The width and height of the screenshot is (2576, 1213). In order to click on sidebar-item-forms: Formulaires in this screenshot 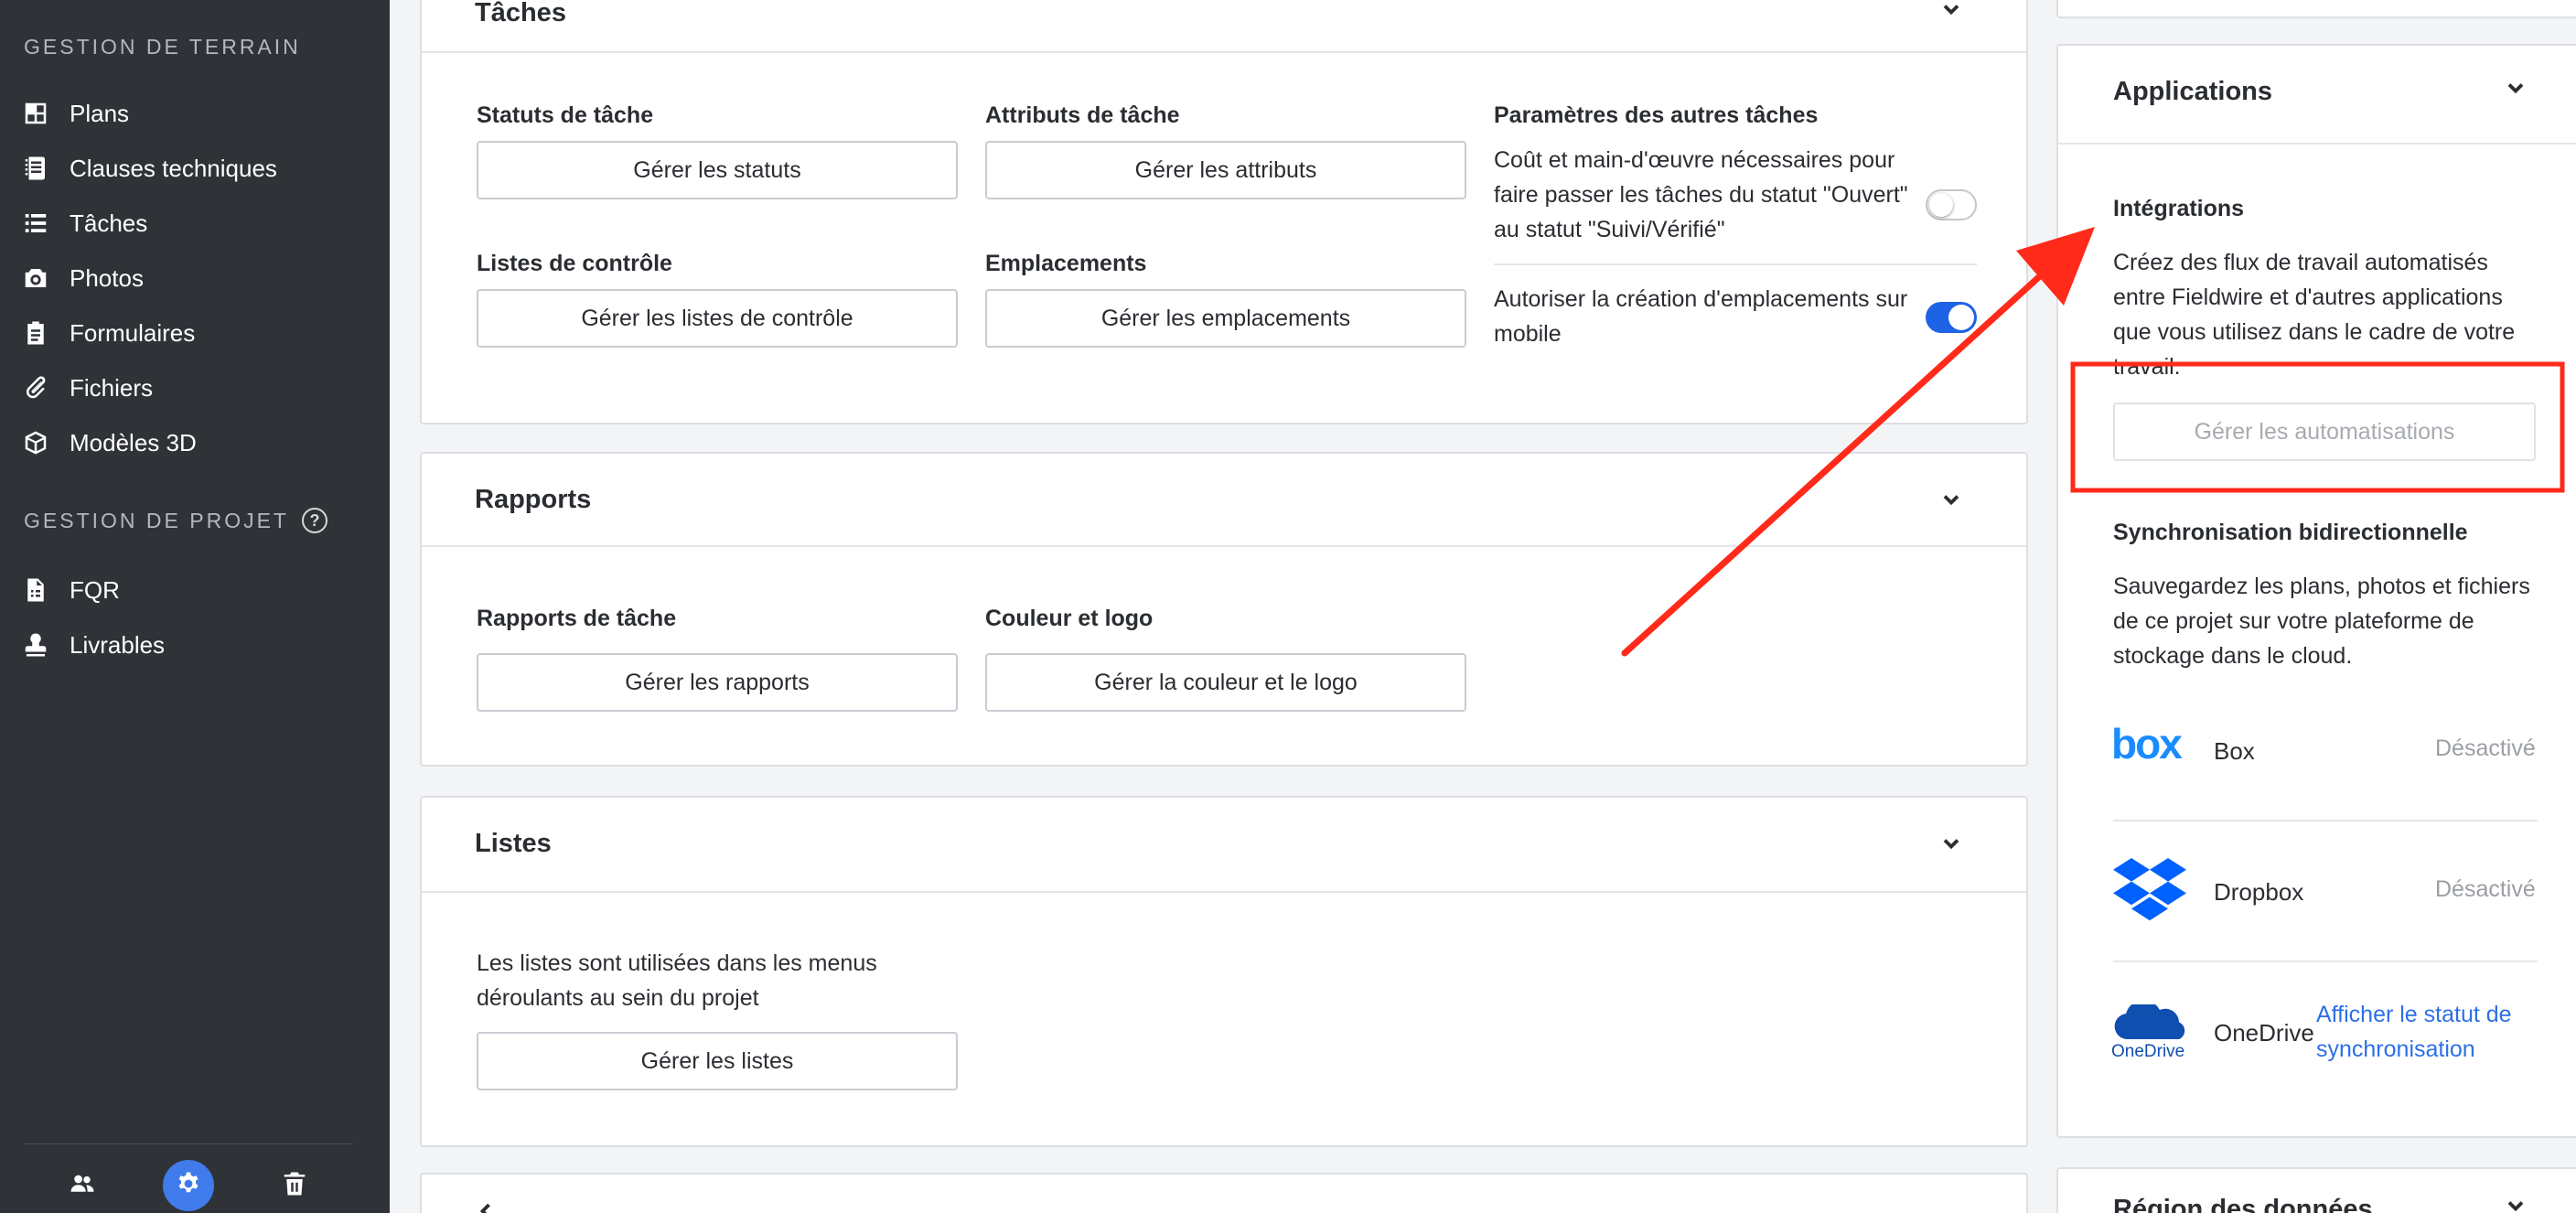, I will do `click(108, 333)`.